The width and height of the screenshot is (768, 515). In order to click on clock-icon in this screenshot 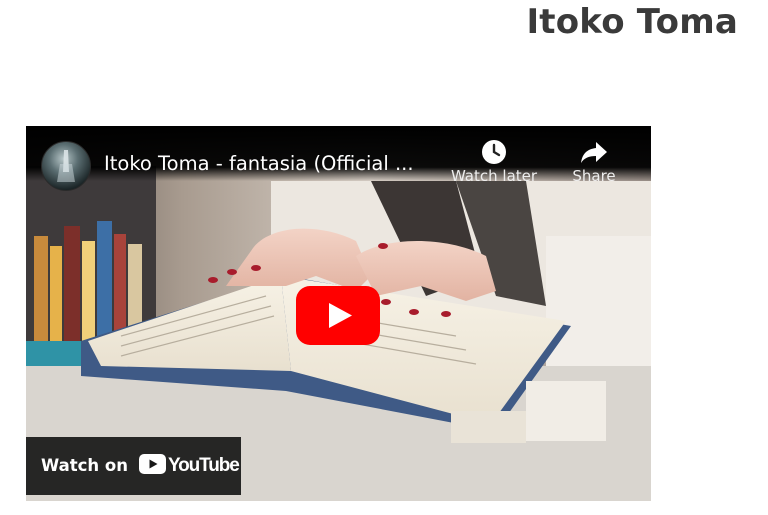, I will do `click(494, 152)`.